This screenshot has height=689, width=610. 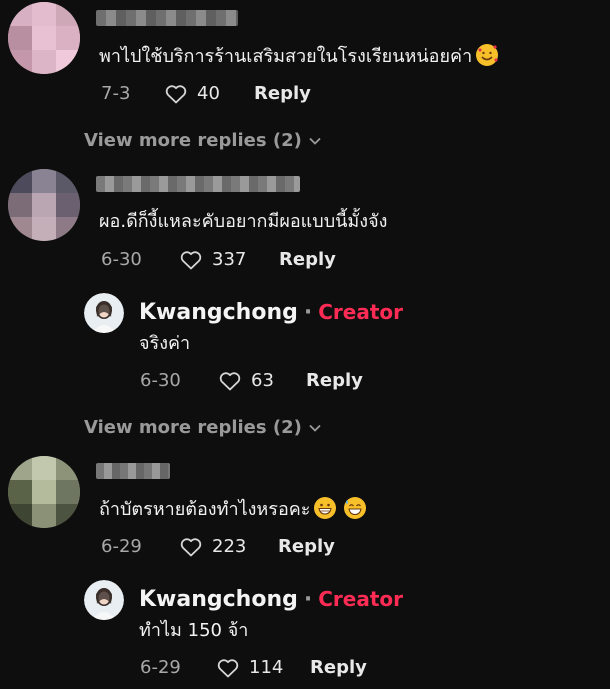 I want to click on creator-like-count-1: 63, so click(x=262, y=380).